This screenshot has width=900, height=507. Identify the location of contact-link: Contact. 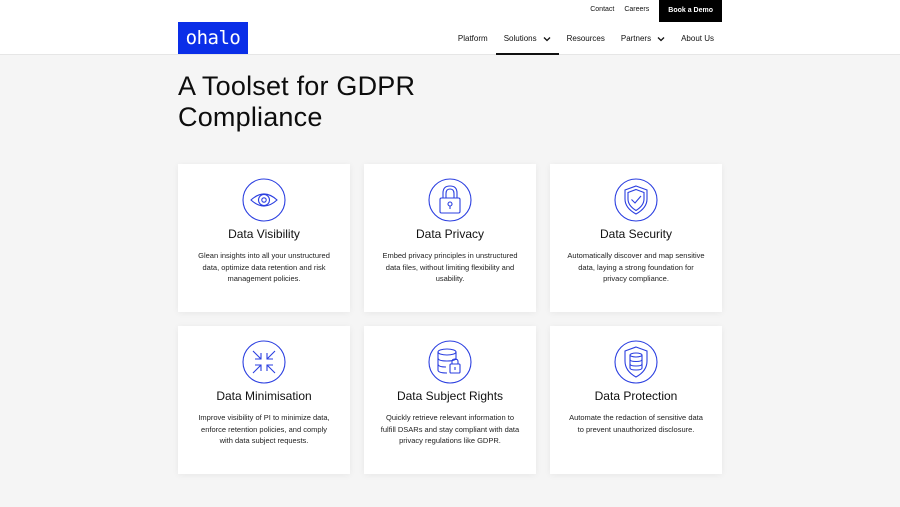
(602, 11).